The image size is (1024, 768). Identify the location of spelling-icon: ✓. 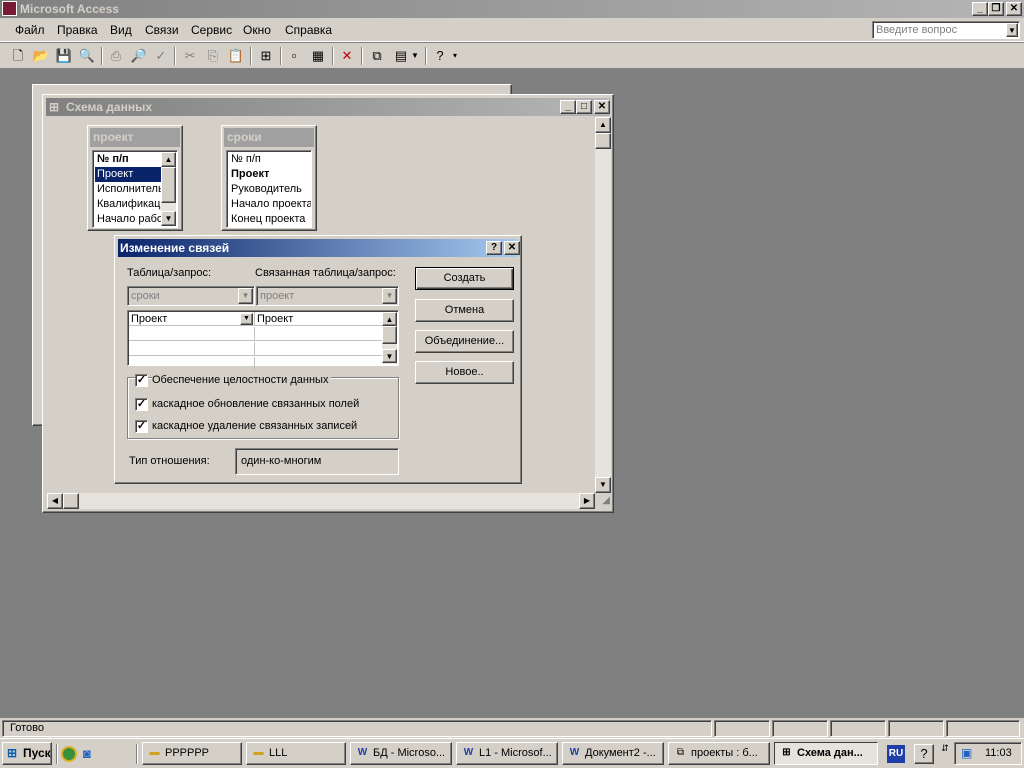
(161, 56).